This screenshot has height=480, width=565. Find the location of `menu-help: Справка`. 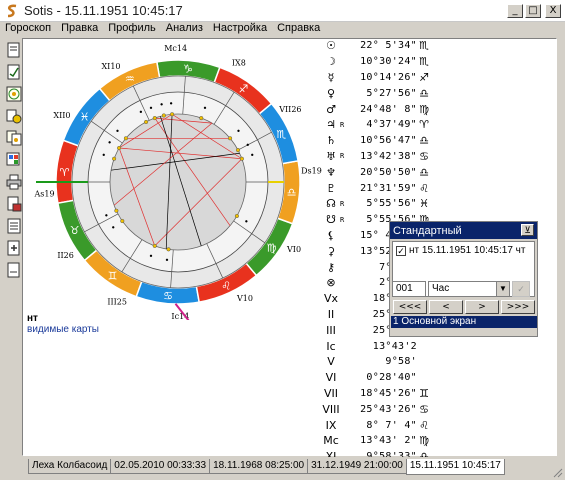

menu-help: Справка is located at coordinates (298, 28).